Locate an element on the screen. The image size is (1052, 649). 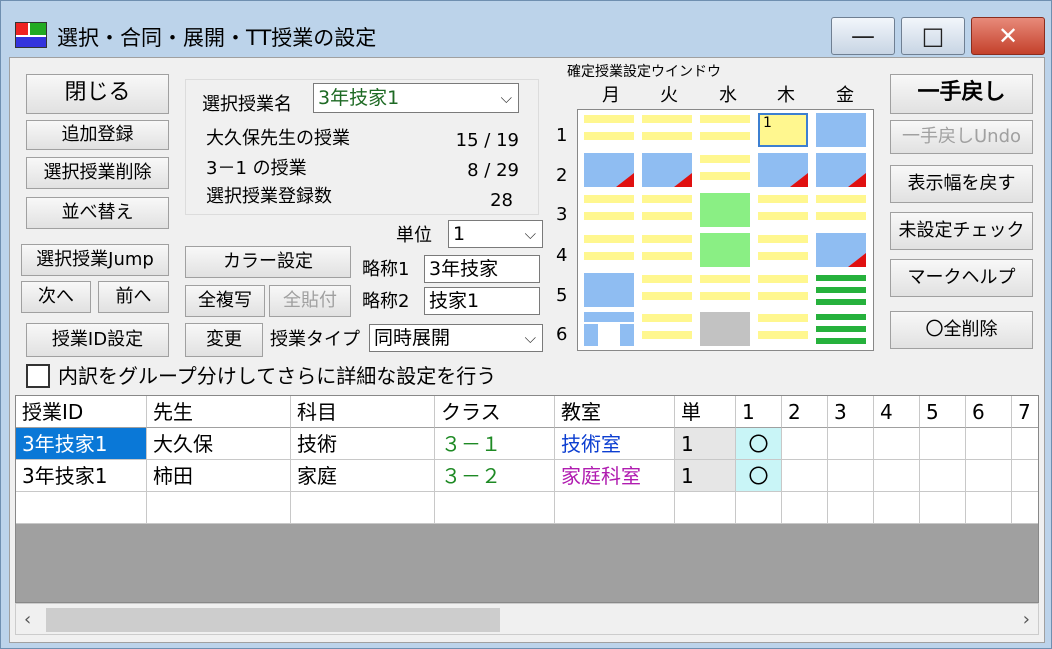
cell-room: 家庭科室 is located at coordinates (615, 476).